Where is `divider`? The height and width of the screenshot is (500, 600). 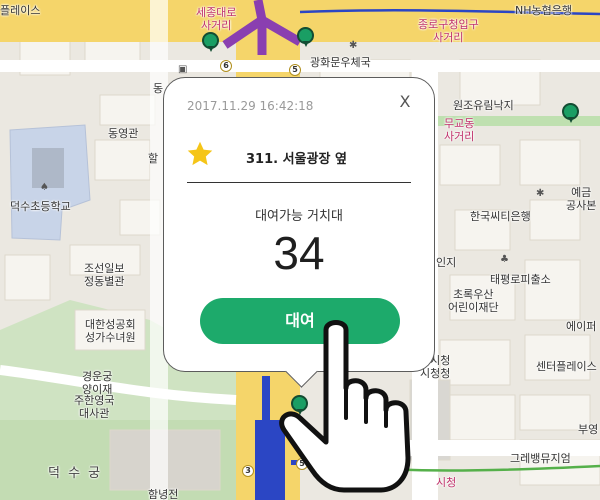 divider is located at coordinates (299, 182).